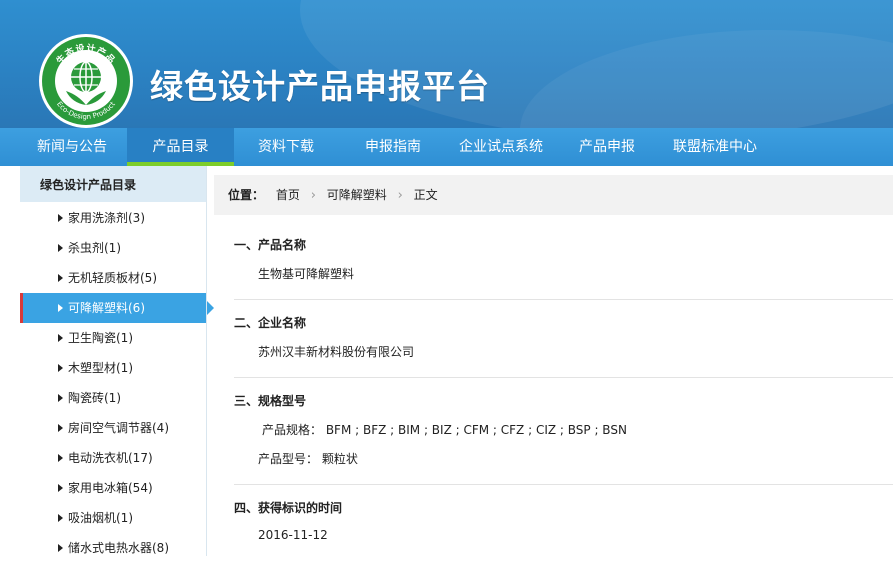  Describe the element at coordinates (206, 361) in the screenshot. I see `divider` at that location.